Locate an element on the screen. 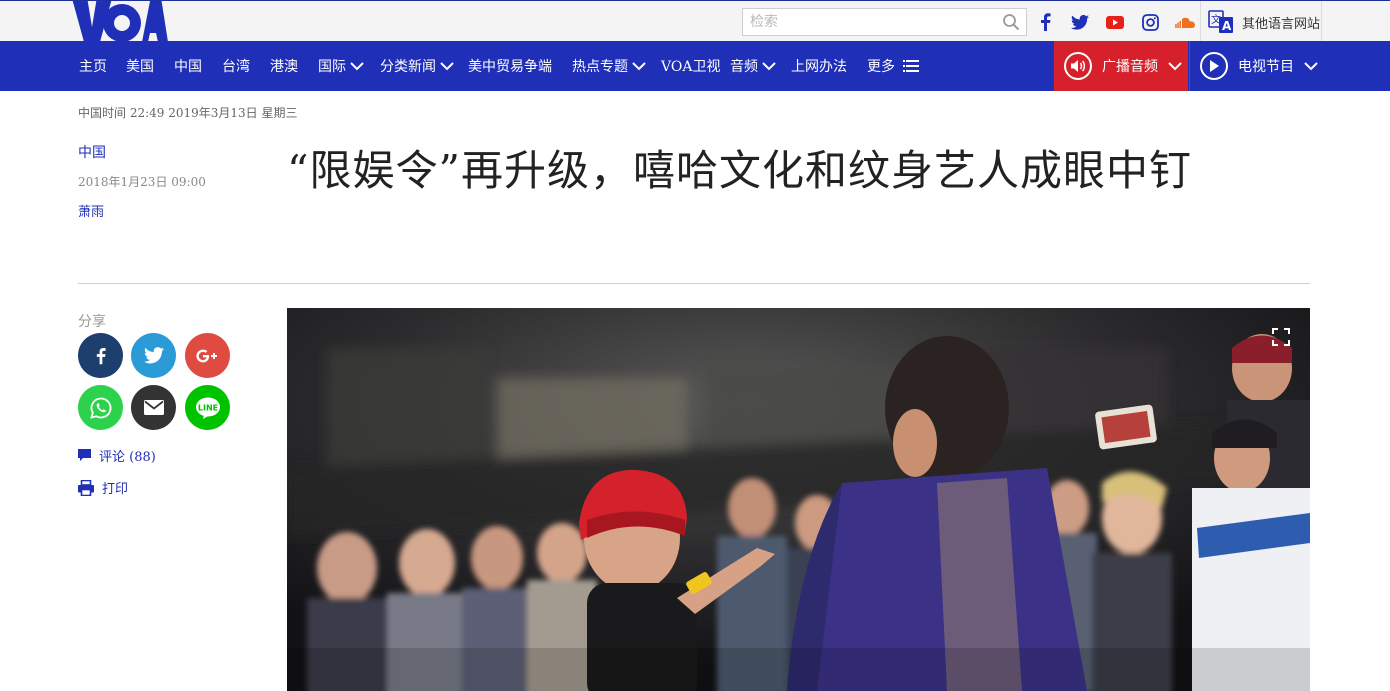  nav-item-usa: 美国 is located at coordinates (140, 66).